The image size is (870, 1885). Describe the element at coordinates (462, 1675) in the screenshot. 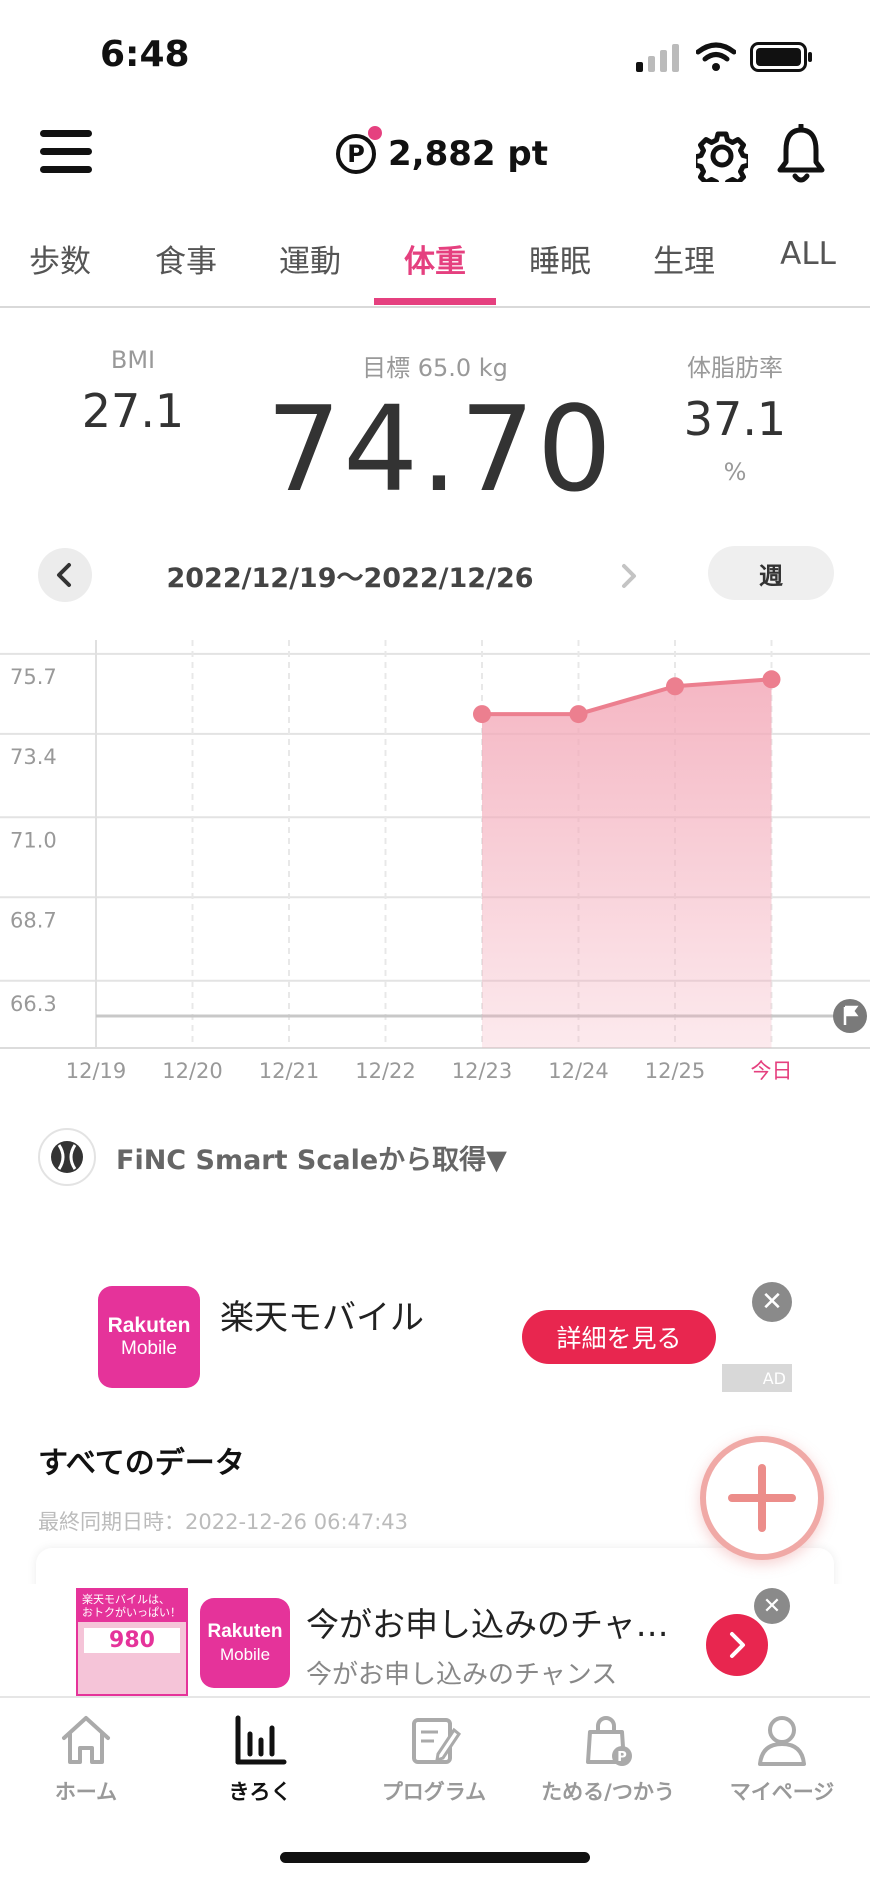

I see `banner-ad-subtitle: 今がお申し込みのチャンス` at that location.